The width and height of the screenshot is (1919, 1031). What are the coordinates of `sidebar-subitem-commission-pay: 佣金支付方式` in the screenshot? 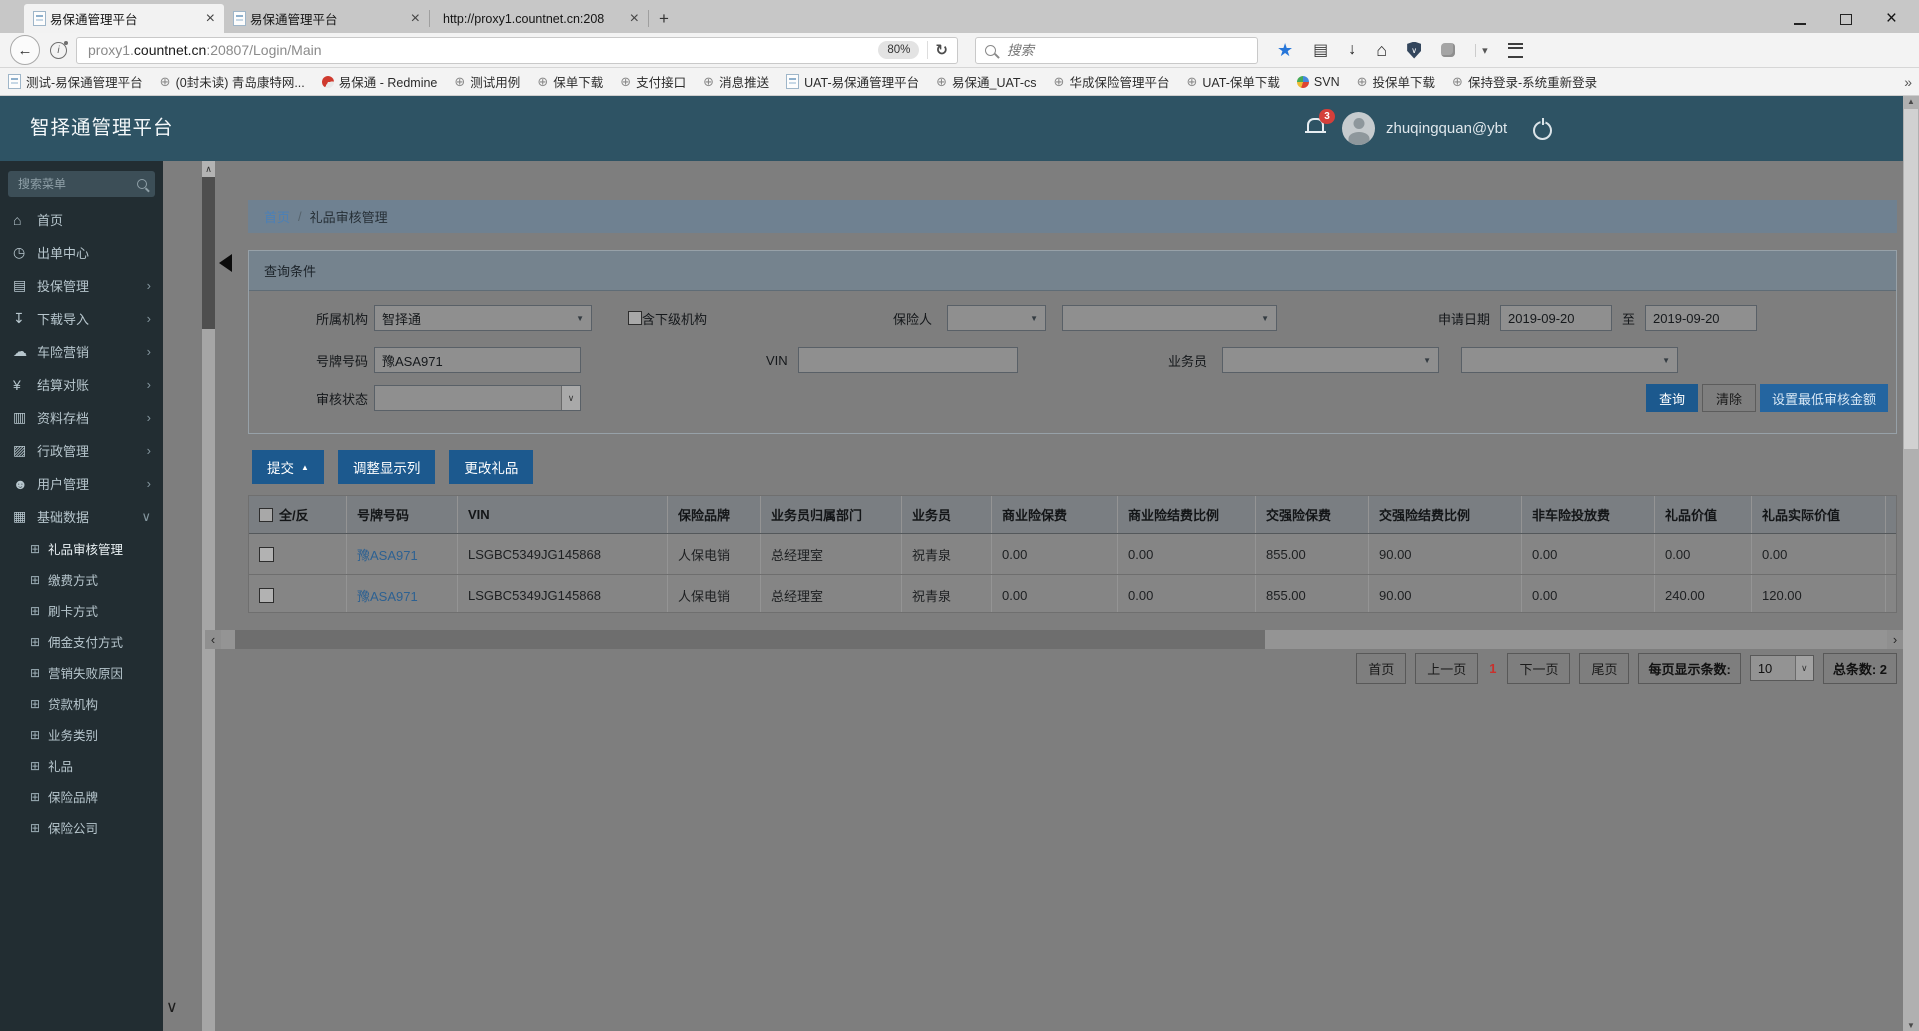 It's located at (81, 641).